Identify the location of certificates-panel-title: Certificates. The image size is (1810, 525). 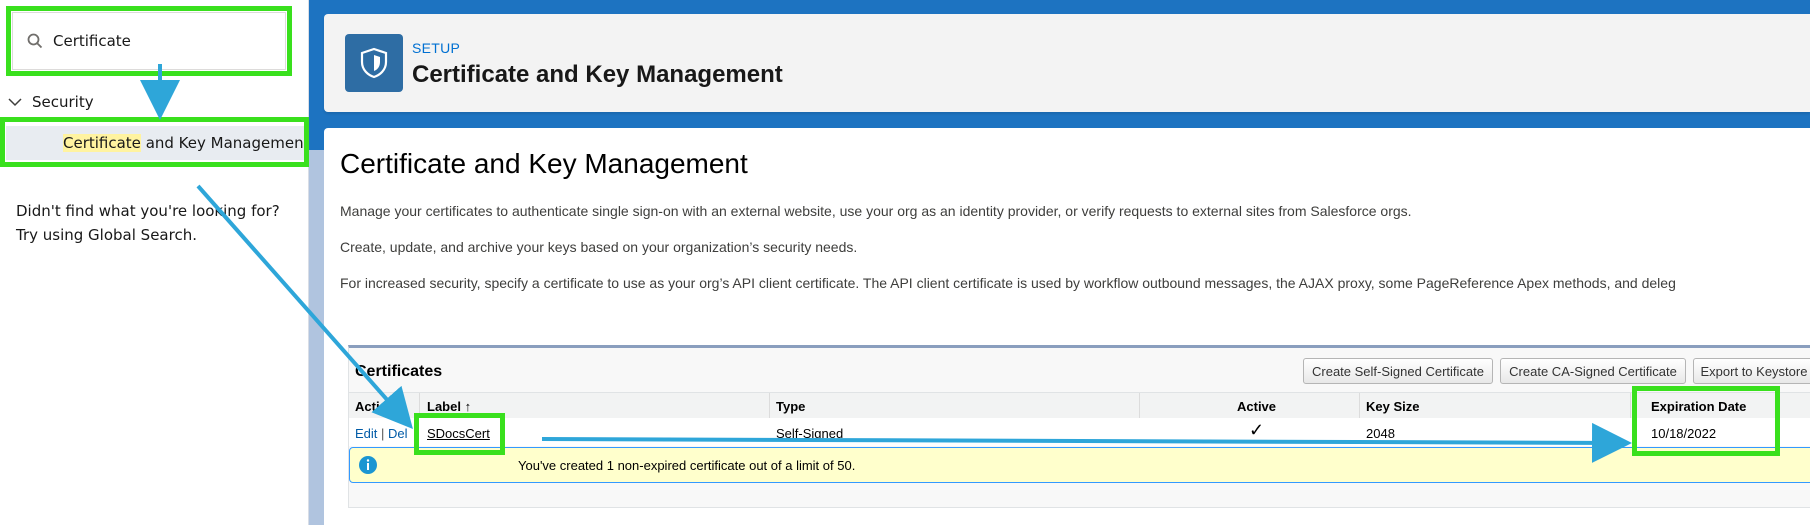
(399, 371).